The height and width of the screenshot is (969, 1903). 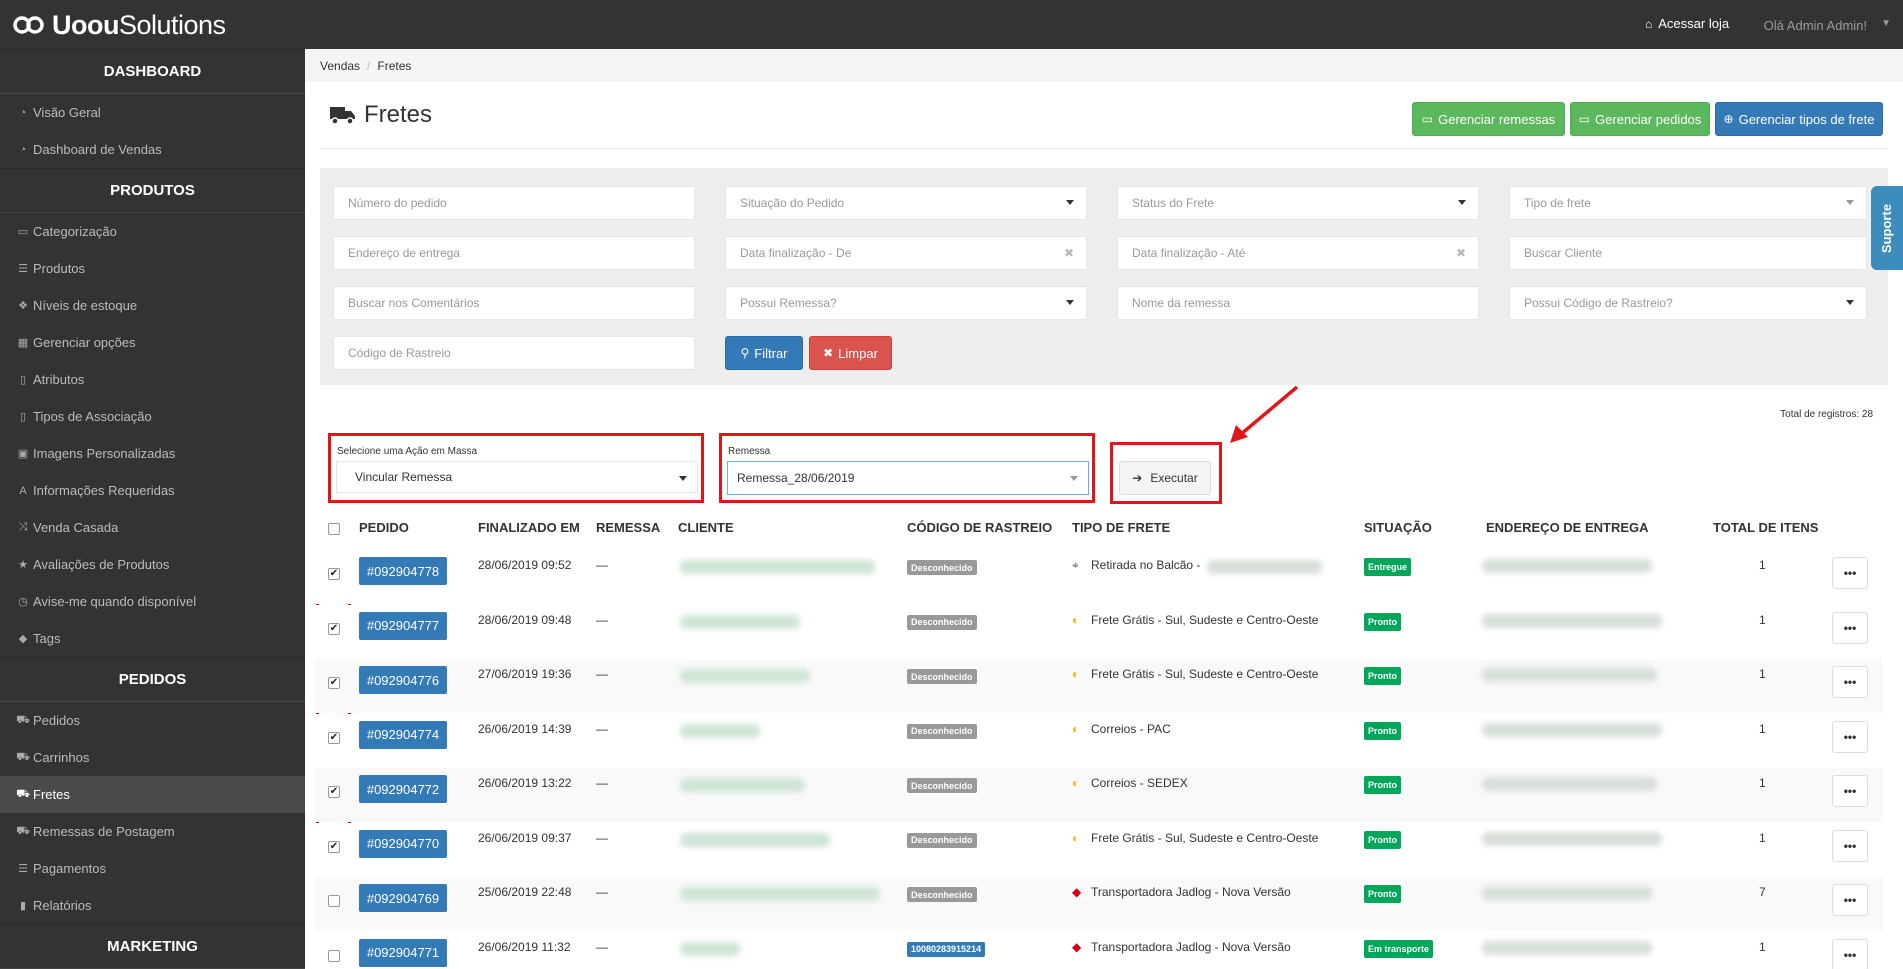 What do you see at coordinates (398, 114) in the screenshot?
I see `page-title-text: Fretes` at bounding box center [398, 114].